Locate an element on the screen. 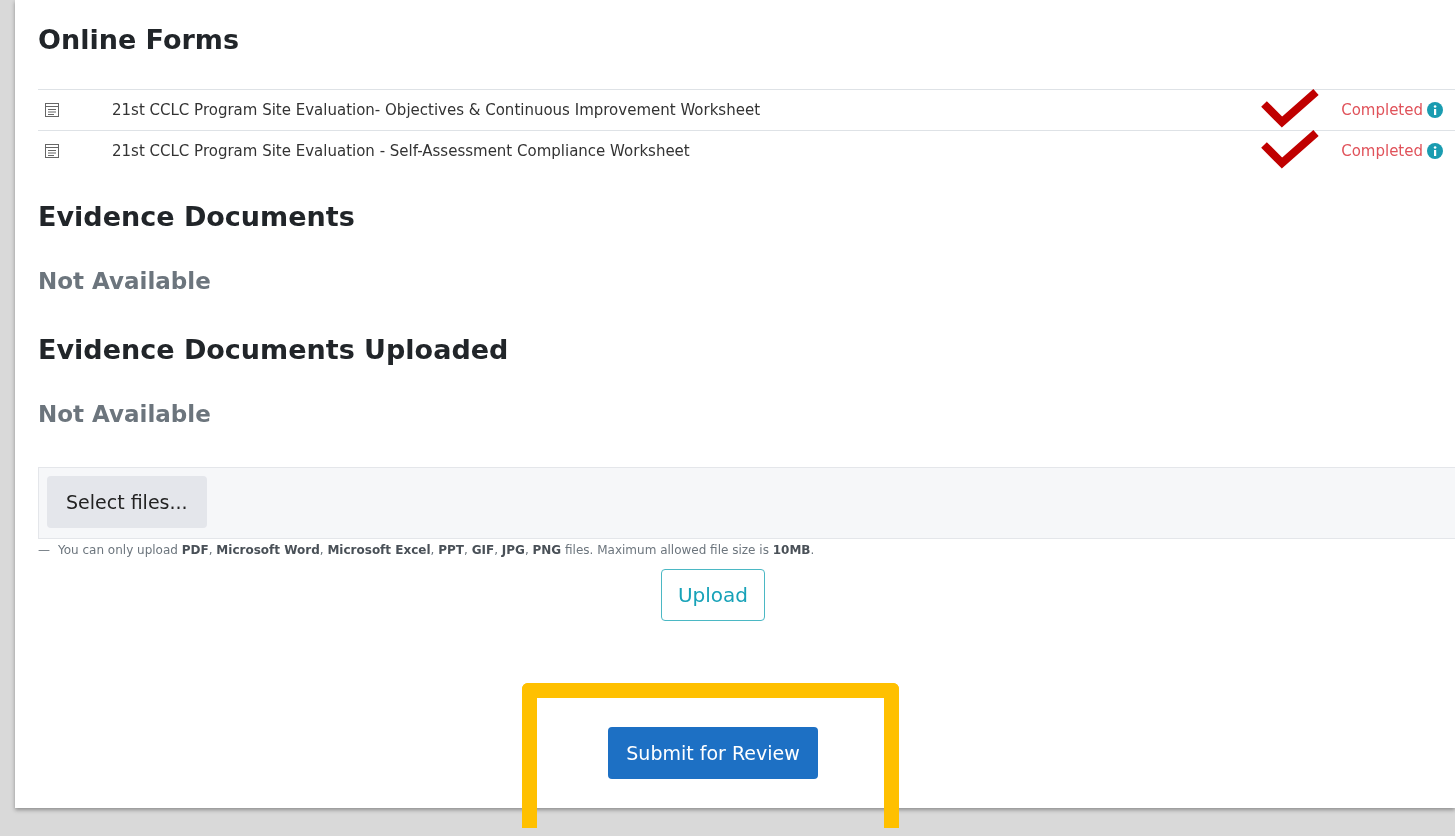 The width and height of the screenshot is (1455, 836). form-link: 21st CCLC Program Site Evaluation - Self-Assessment Compliance Worksheet is located at coordinates (727, 151).